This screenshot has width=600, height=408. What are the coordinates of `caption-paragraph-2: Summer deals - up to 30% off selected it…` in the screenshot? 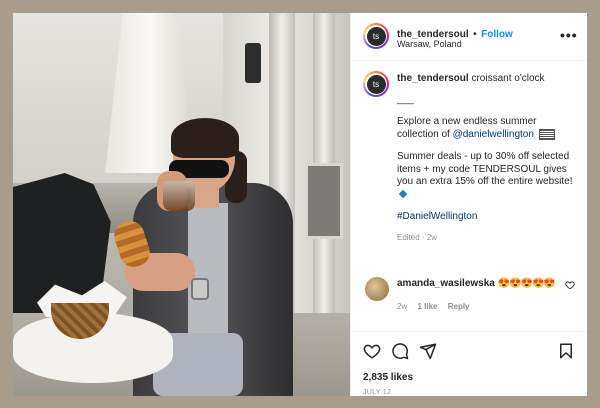 It's located at (487, 176).